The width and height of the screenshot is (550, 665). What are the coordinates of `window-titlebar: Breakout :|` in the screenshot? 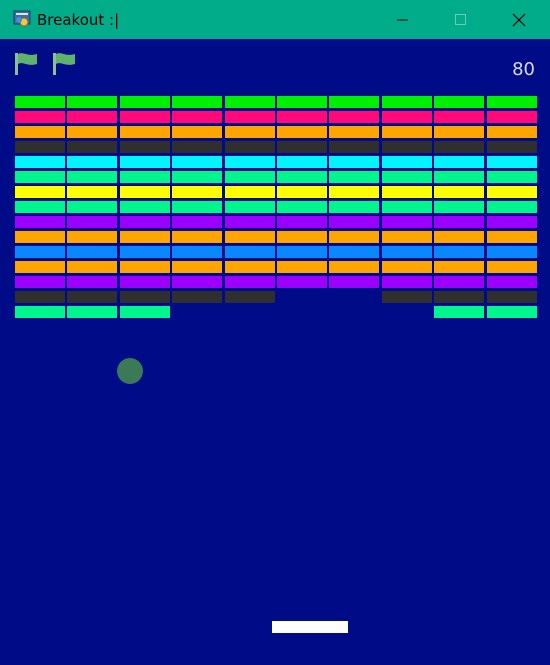 It's located at (275, 19).